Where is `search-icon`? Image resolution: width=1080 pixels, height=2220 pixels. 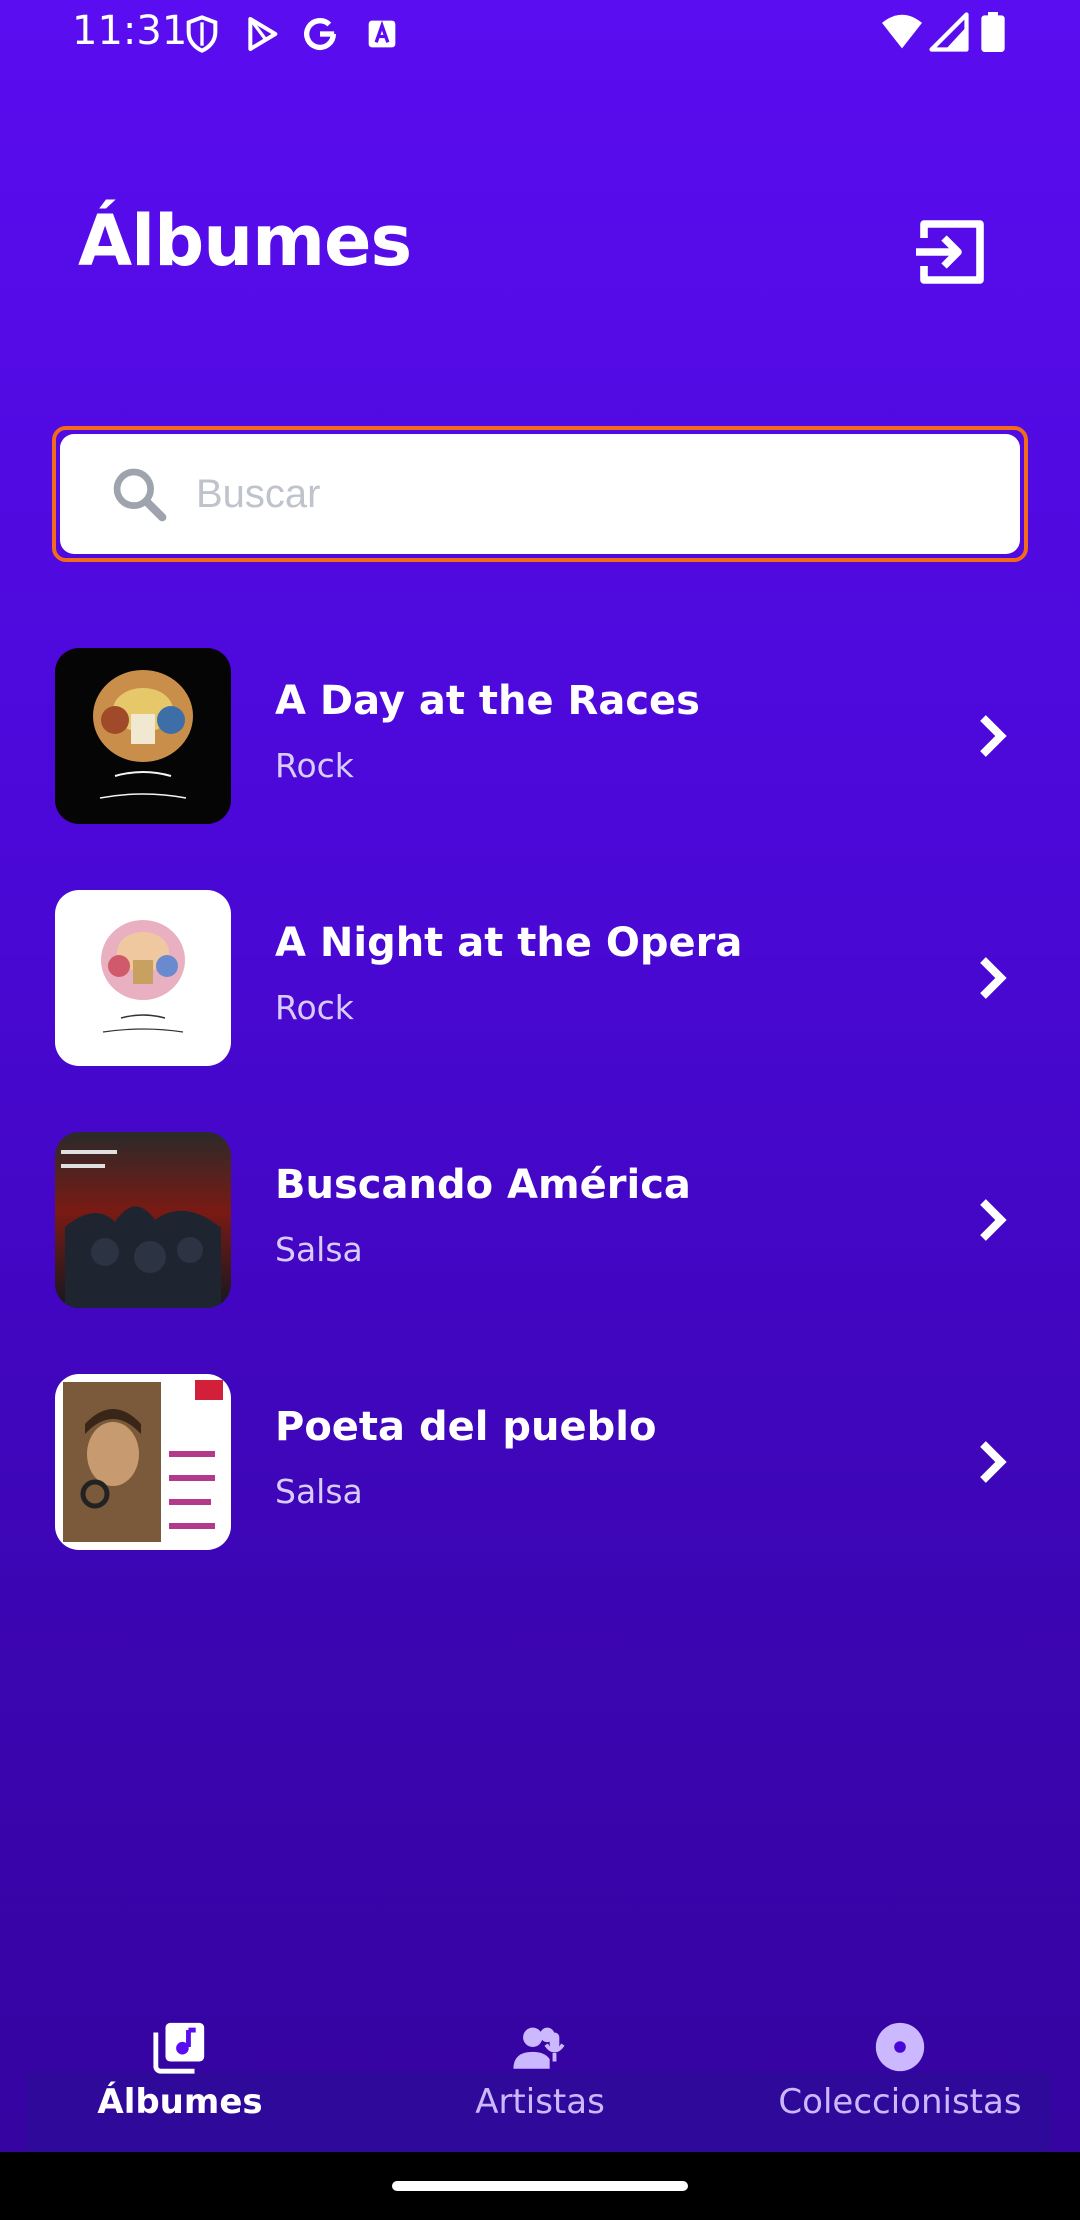
search-icon is located at coordinates (140, 495).